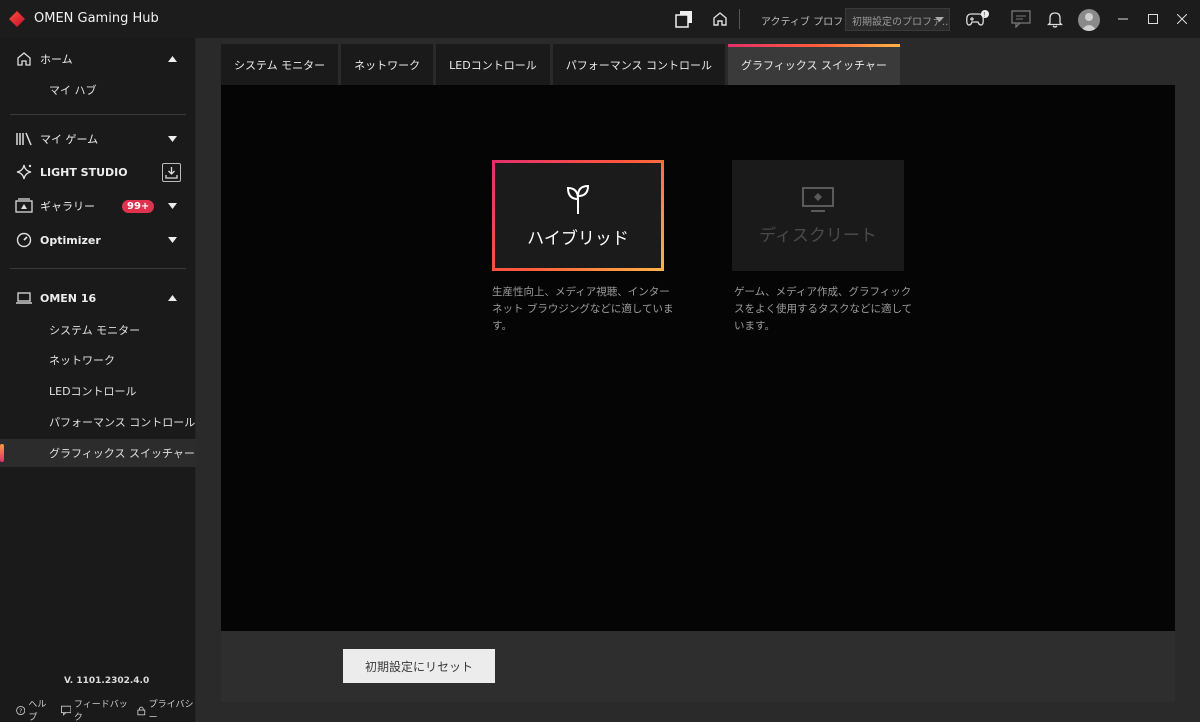 This screenshot has width=1200, height=722. Describe the element at coordinates (739, 19) in the screenshot. I see `toolbar-separator` at that location.